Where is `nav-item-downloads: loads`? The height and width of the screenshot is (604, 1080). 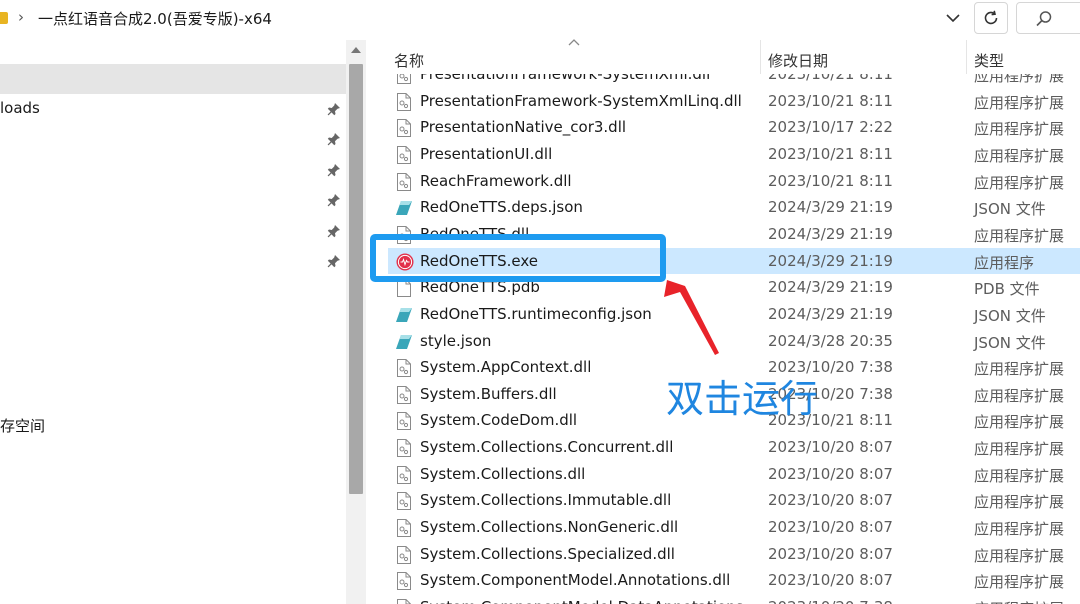
nav-item-downloads: loads is located at coordinates (173, 109).